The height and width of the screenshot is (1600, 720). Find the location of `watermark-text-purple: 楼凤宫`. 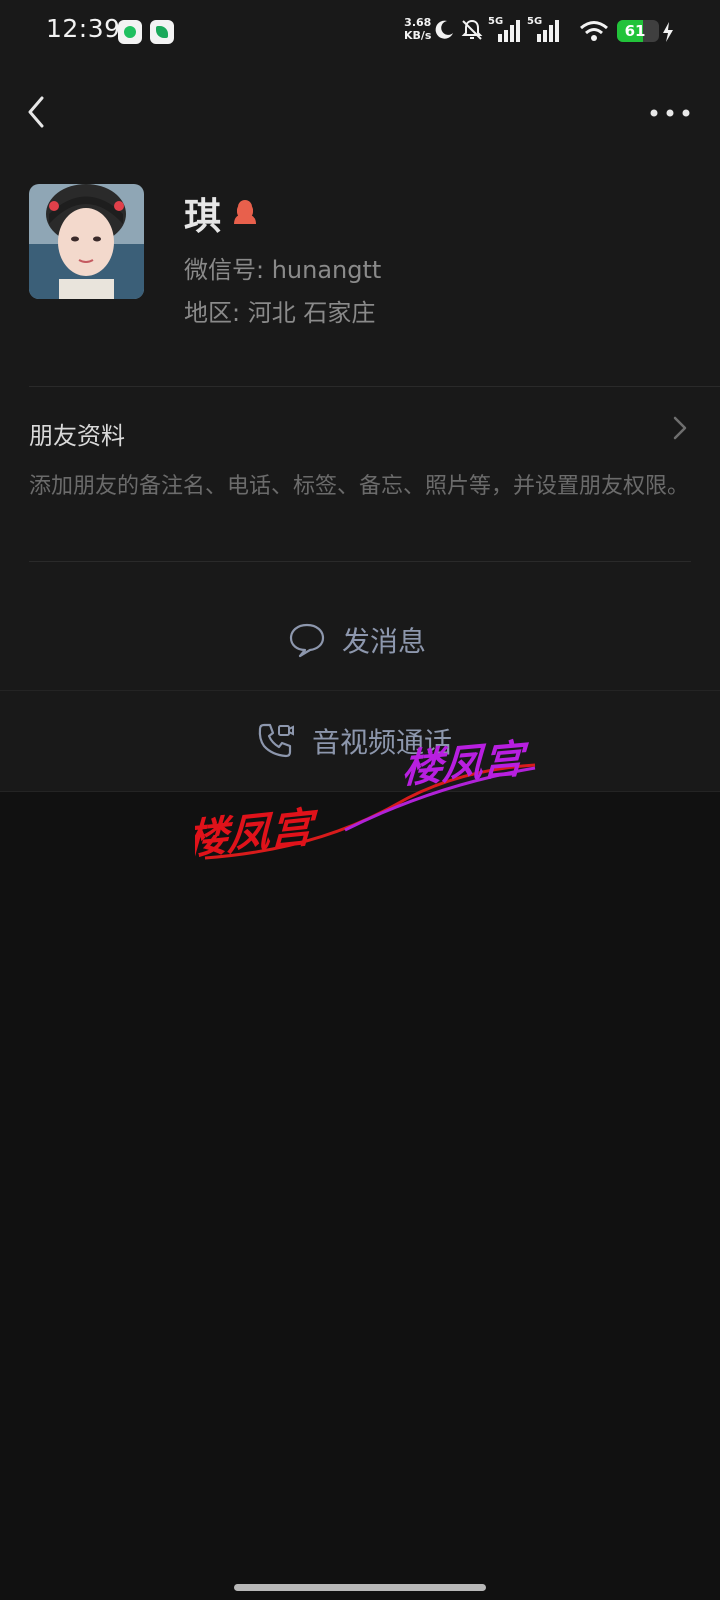

watermark-text-purple: 楼凤宫 is located at coordinates (465, 764).